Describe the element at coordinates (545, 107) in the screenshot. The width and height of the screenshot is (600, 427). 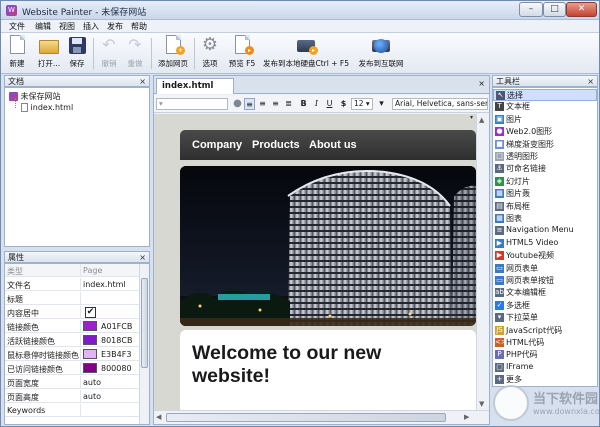
I see `toolbox-item: T 文本框` at that location.